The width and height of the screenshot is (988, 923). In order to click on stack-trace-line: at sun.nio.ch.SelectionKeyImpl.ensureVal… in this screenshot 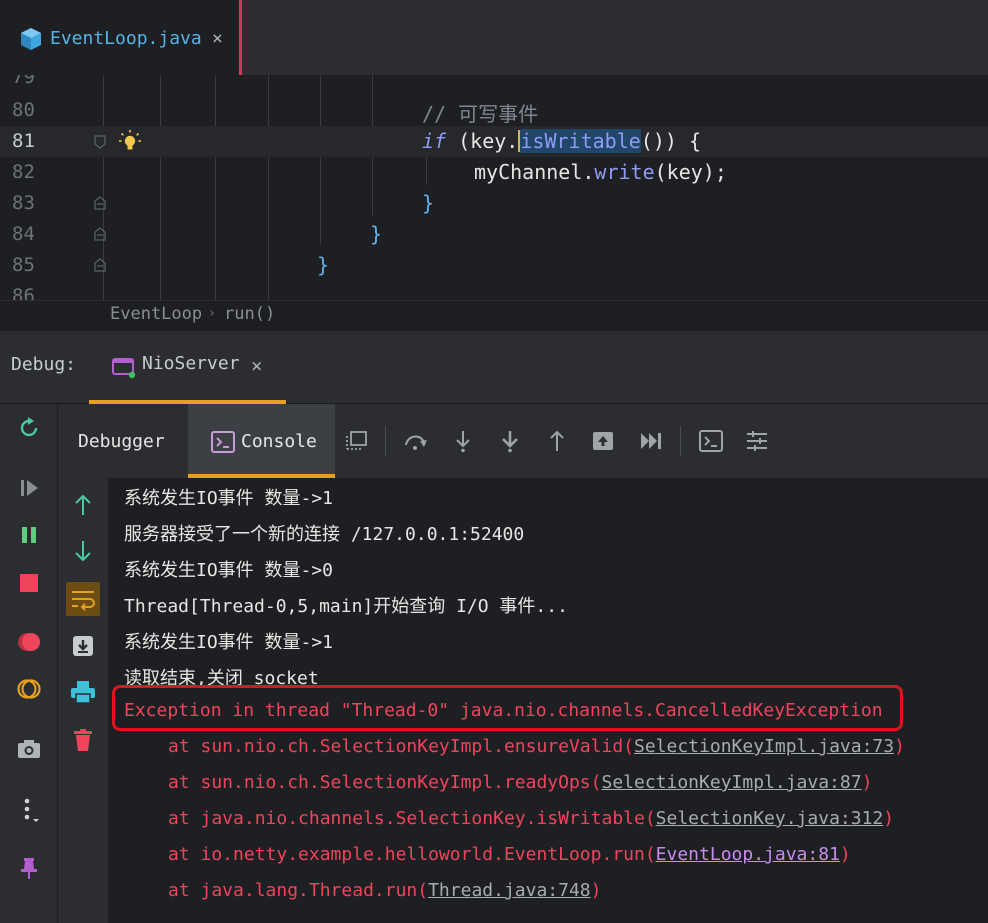, I will do `click(536, 751)`.